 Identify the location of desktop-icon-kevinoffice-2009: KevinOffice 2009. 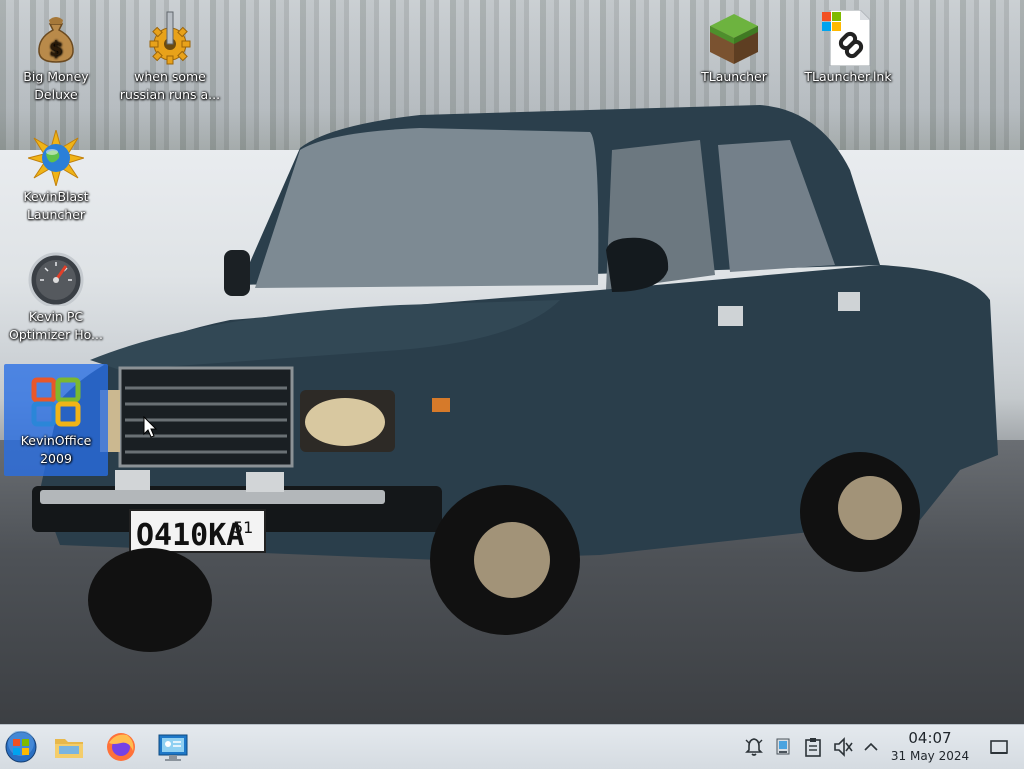
(56, 420).